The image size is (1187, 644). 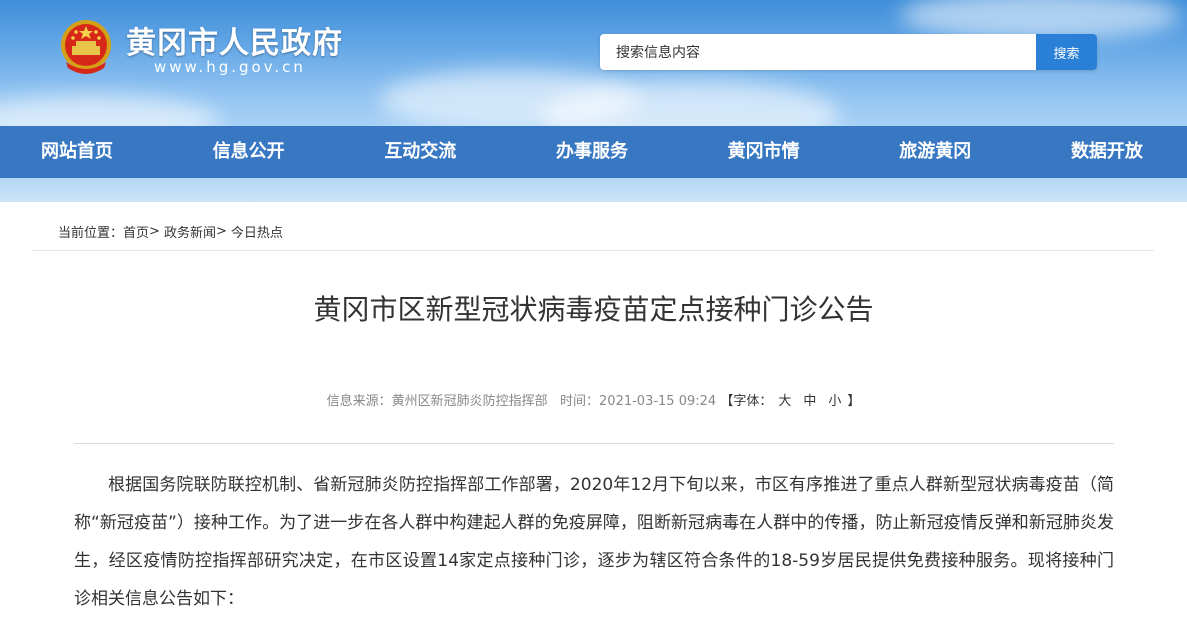 I want to click on cloud-decoration, so click(x=110, y=110).